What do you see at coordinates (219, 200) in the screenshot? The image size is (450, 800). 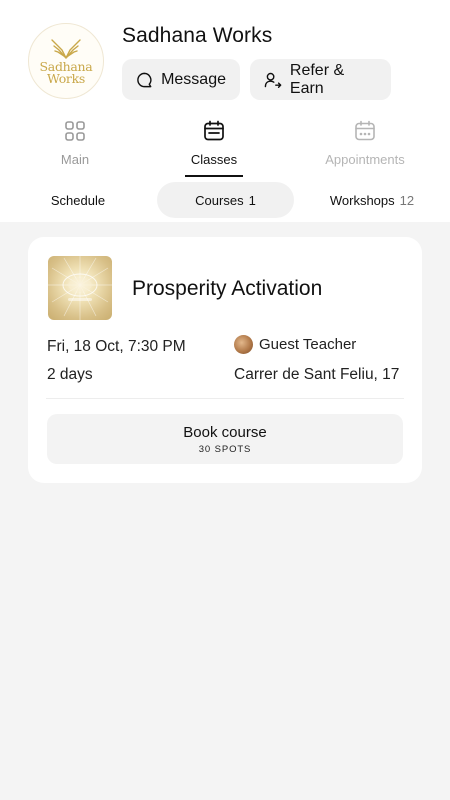 I see `subtab-courses-label: Courses` at bounding box center [219, 200].